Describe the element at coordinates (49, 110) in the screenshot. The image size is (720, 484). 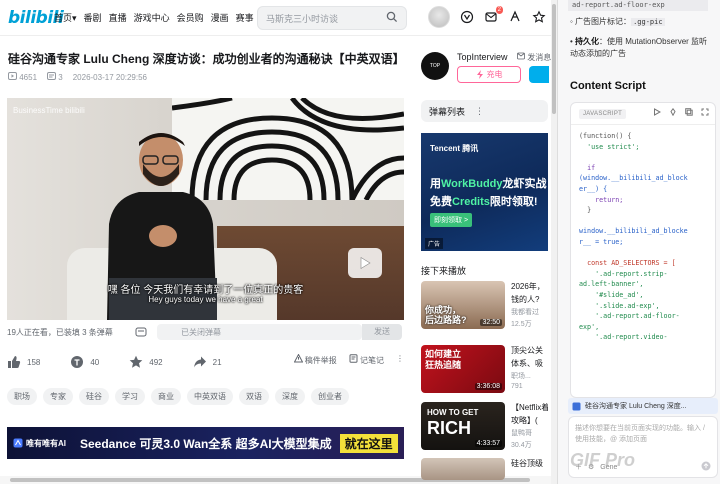
I see `video-watermark: BusinessTime bilibili` at that location.